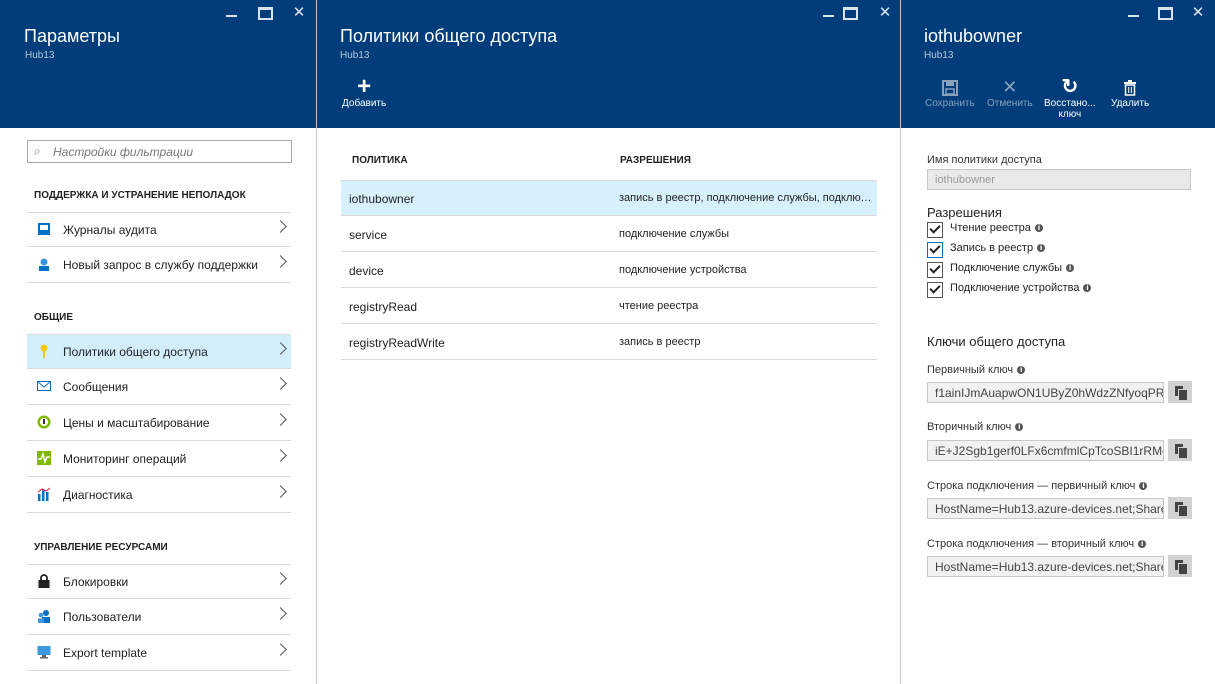 The image size is (1215, 684). Describe the element at coordinates (609, 270) in the screenshot. I see `table-row-device: device подключение устройства` at that location.